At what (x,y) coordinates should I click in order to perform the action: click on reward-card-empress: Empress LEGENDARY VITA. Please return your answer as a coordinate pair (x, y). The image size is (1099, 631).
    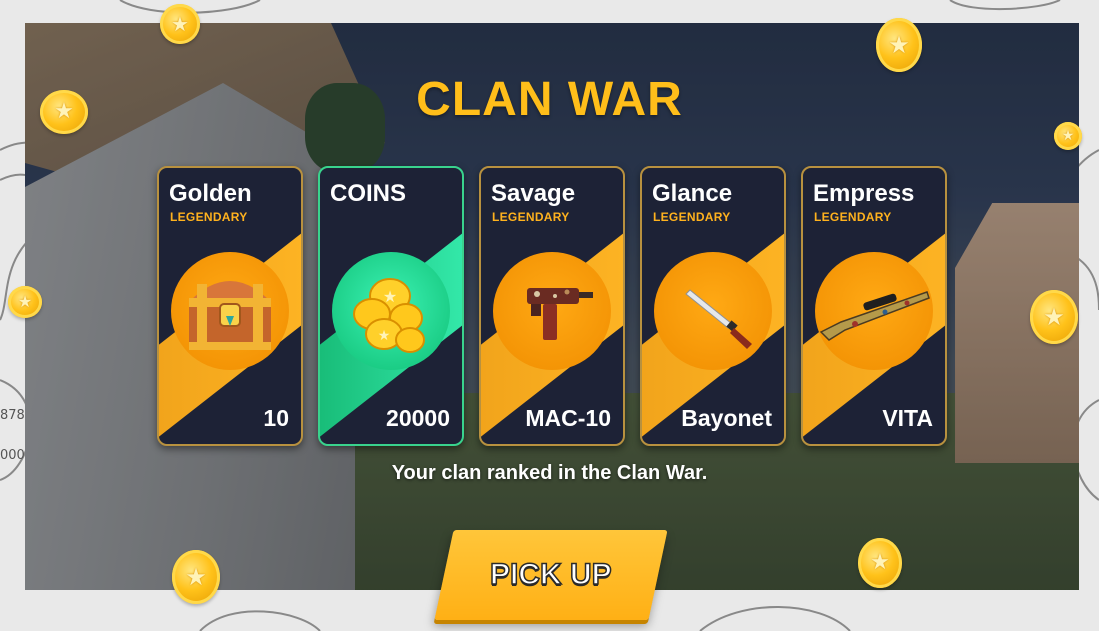
    Looking at the image, I should click on (874, 306).